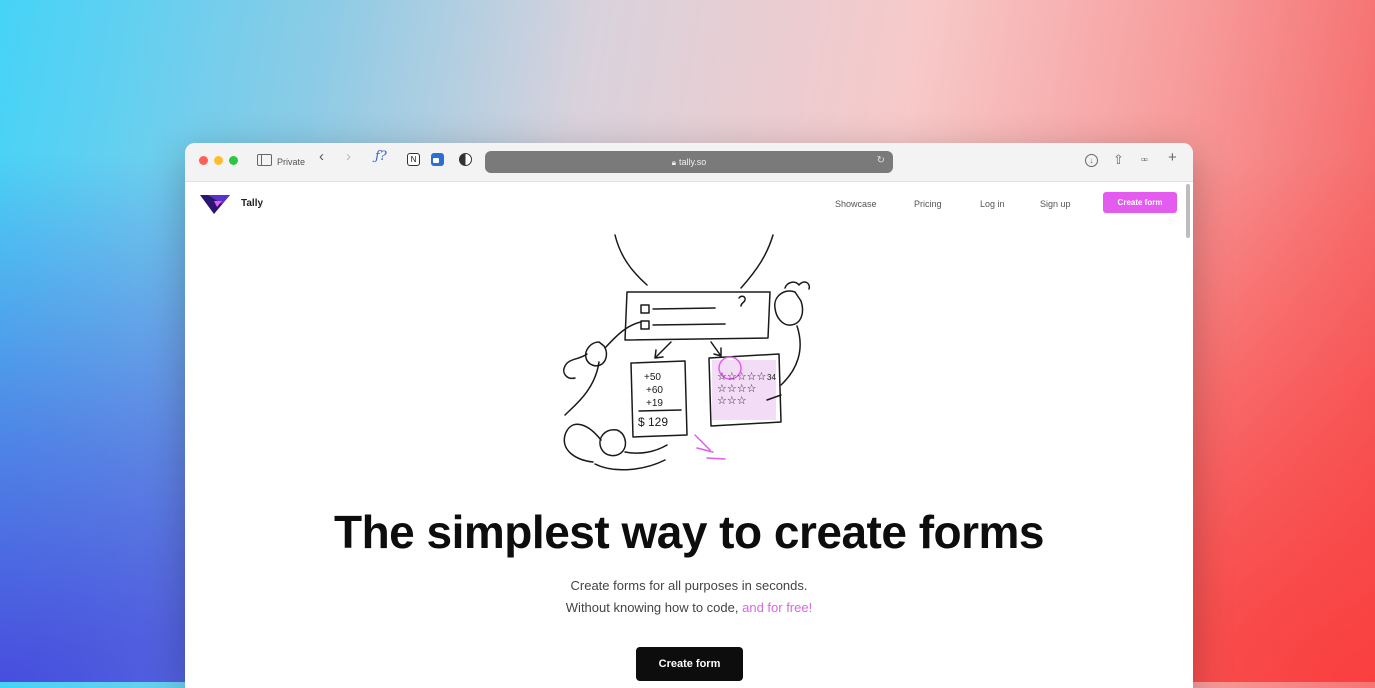 This screenshot has width=1375, height=688. I want to click on person-head-right, so click(789, 308).